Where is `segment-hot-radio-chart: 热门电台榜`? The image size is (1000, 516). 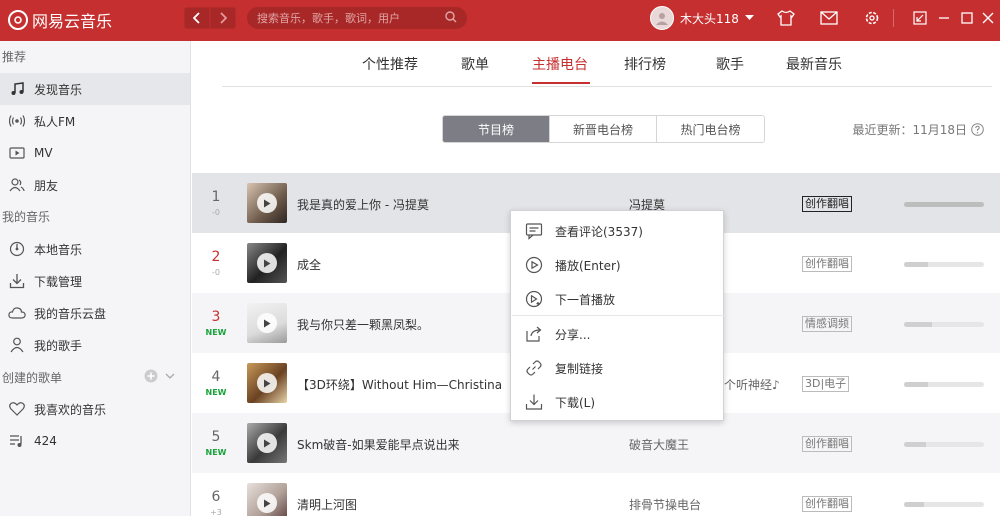
segment-hot-radio-chart: 热门电台榜 is located at coordinates (710, 129).